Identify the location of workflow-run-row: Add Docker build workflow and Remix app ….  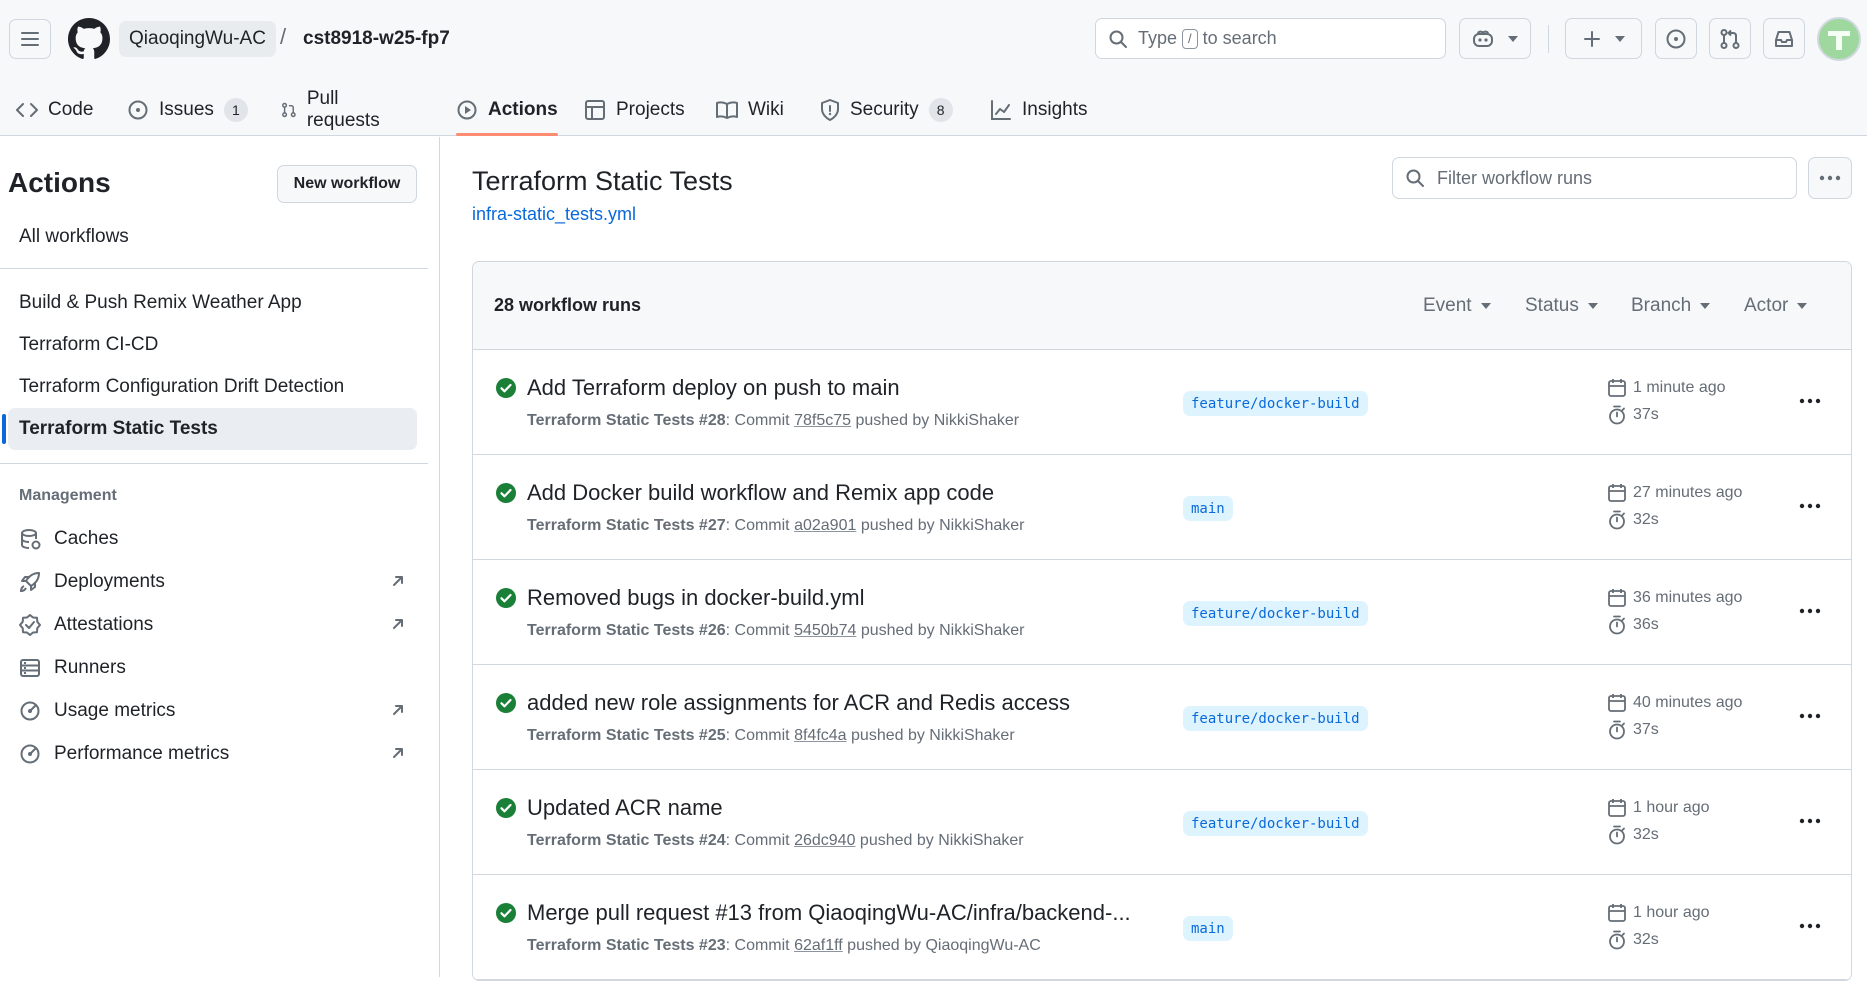
(1162, 507).